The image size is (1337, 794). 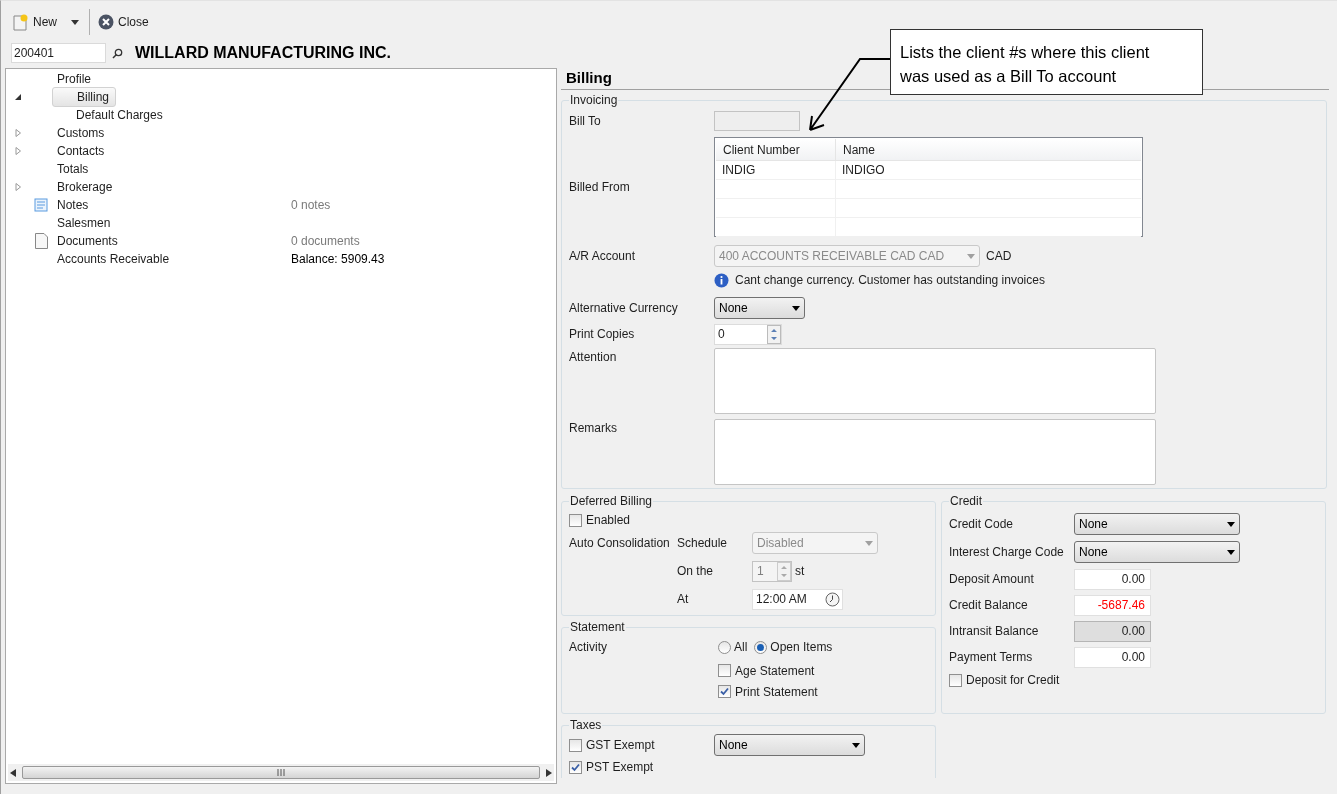 I want to click on remarks-field, so click(x=935, y=452).